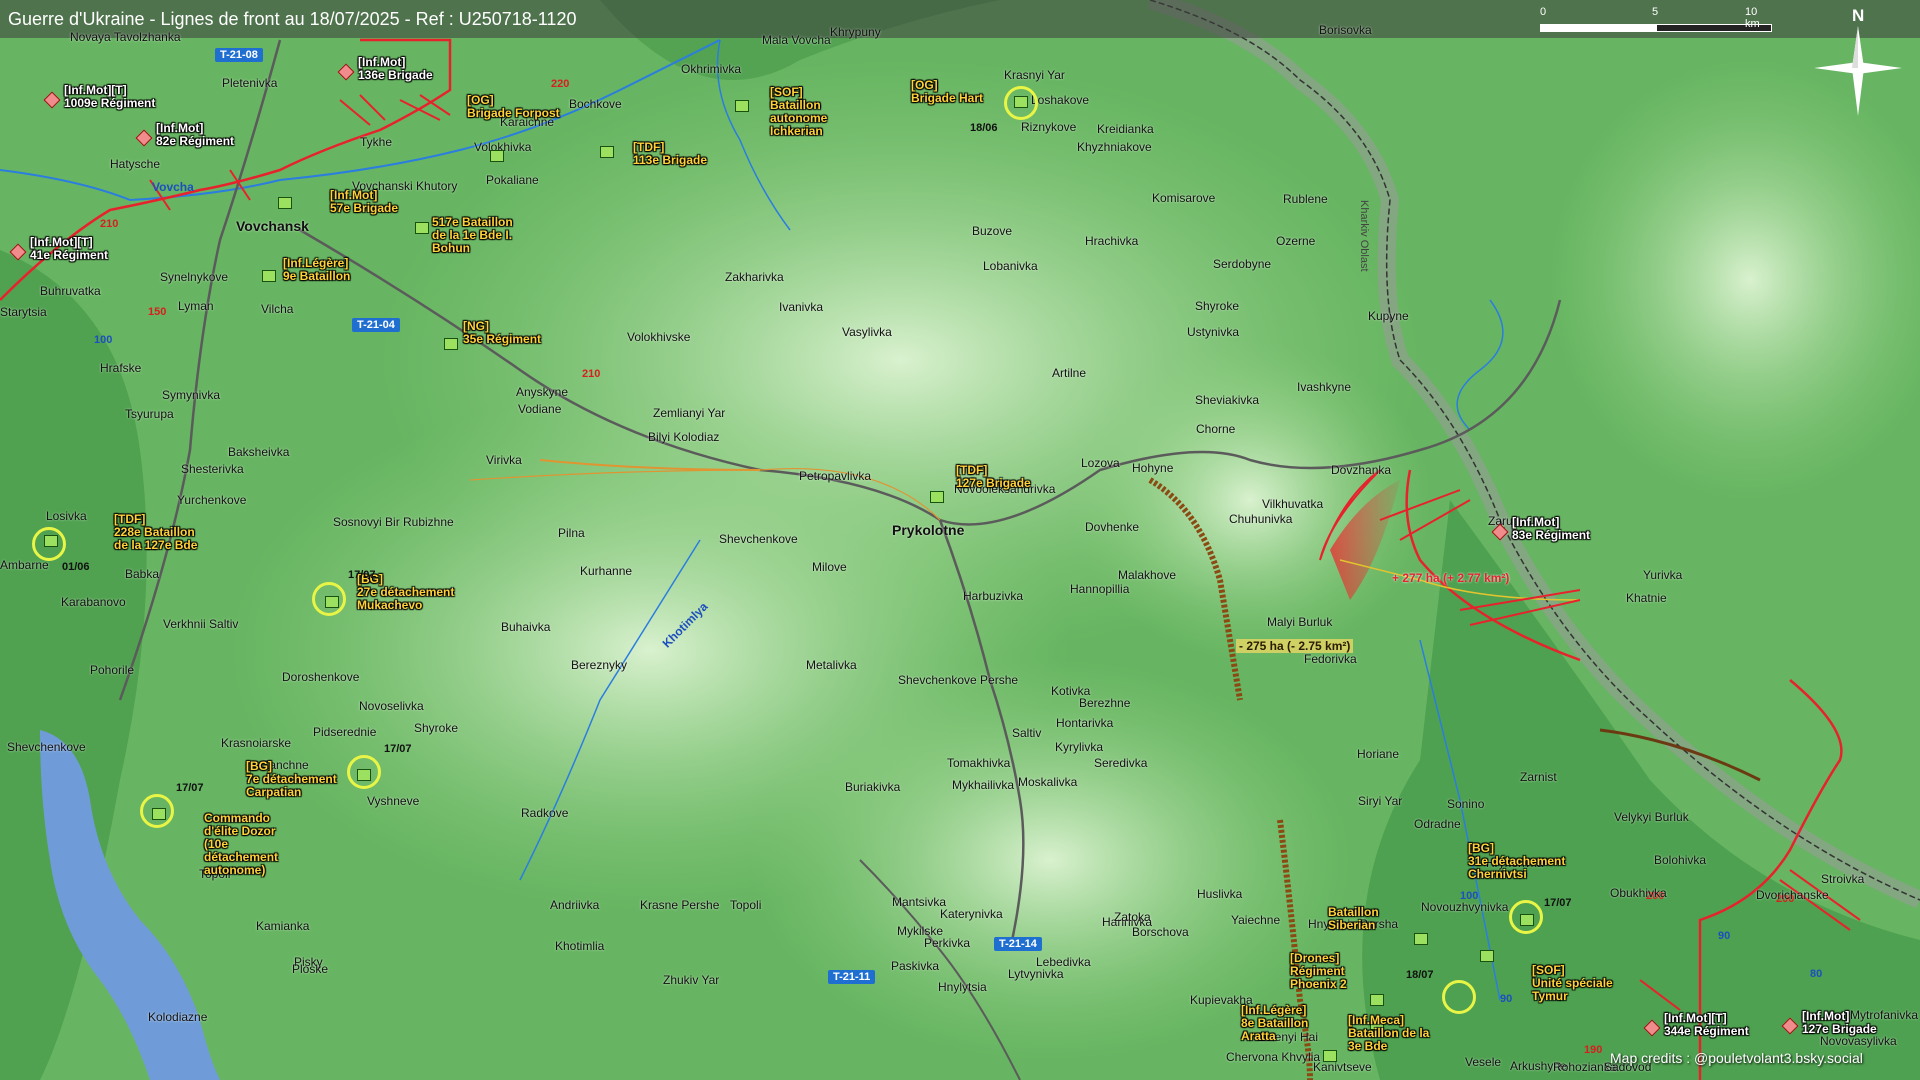 The image size is (1920, 1080). I want to click on place-label: Yurivka, so click(1662, 575).